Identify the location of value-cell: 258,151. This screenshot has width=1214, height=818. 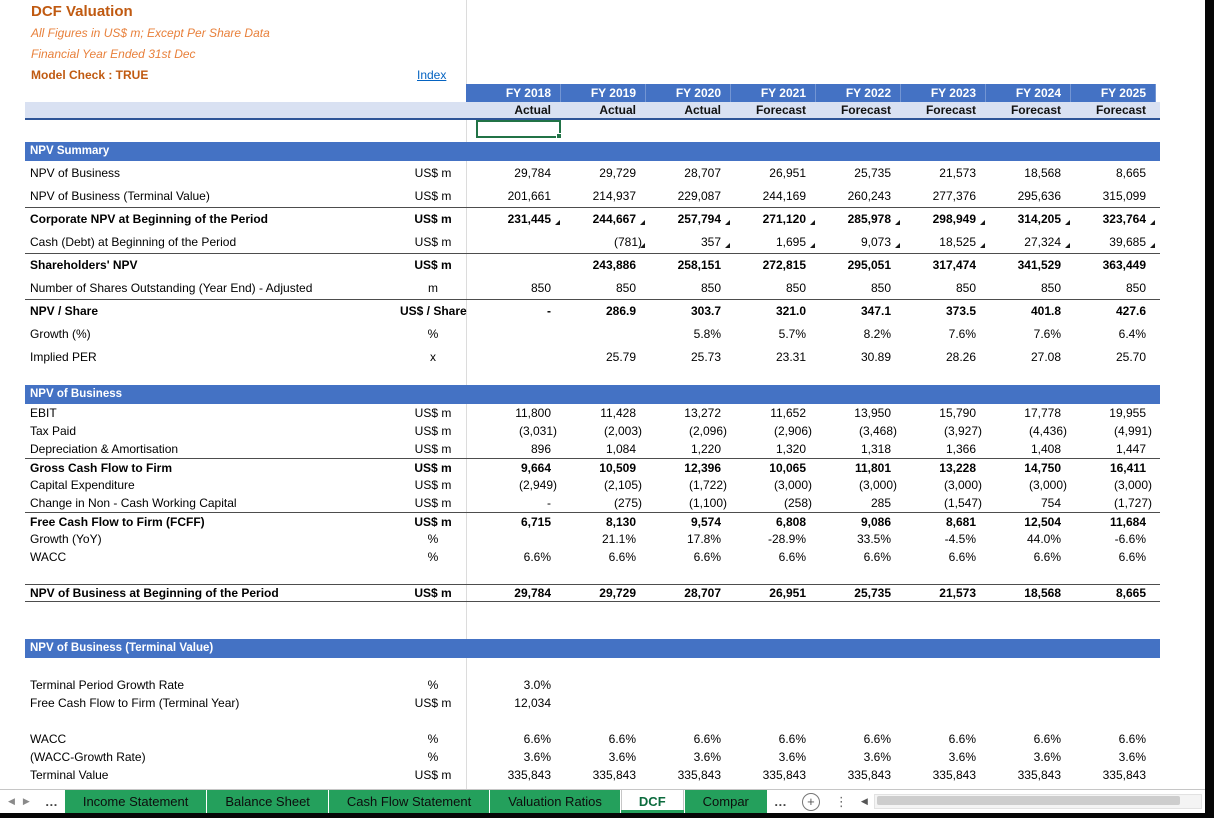
(688, 265).